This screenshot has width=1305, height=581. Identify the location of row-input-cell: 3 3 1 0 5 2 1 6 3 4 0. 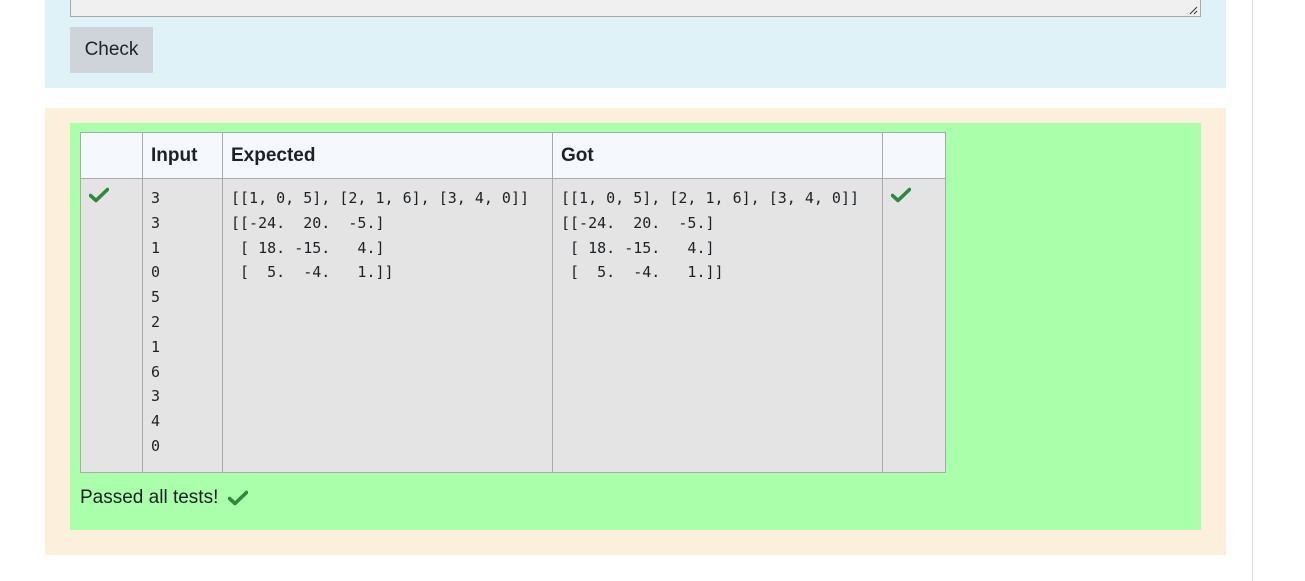
(182, 325).